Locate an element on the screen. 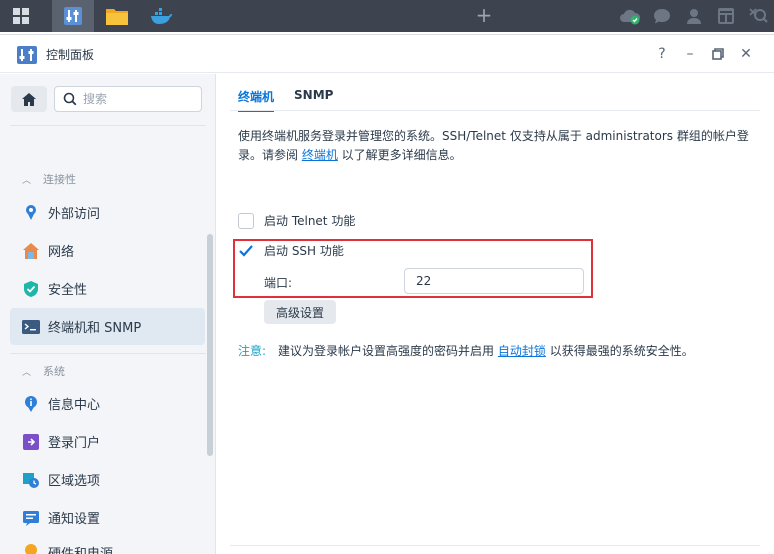 This screenshot has width=774, height=554. taskbar-file-station is located at coordinates (117, 16).